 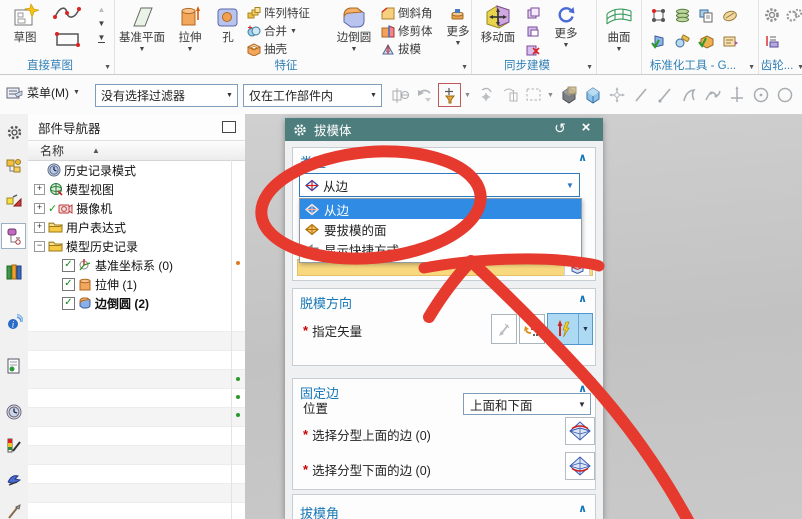 I want to click on inferred-vector-button, so click(x=504, y=329).